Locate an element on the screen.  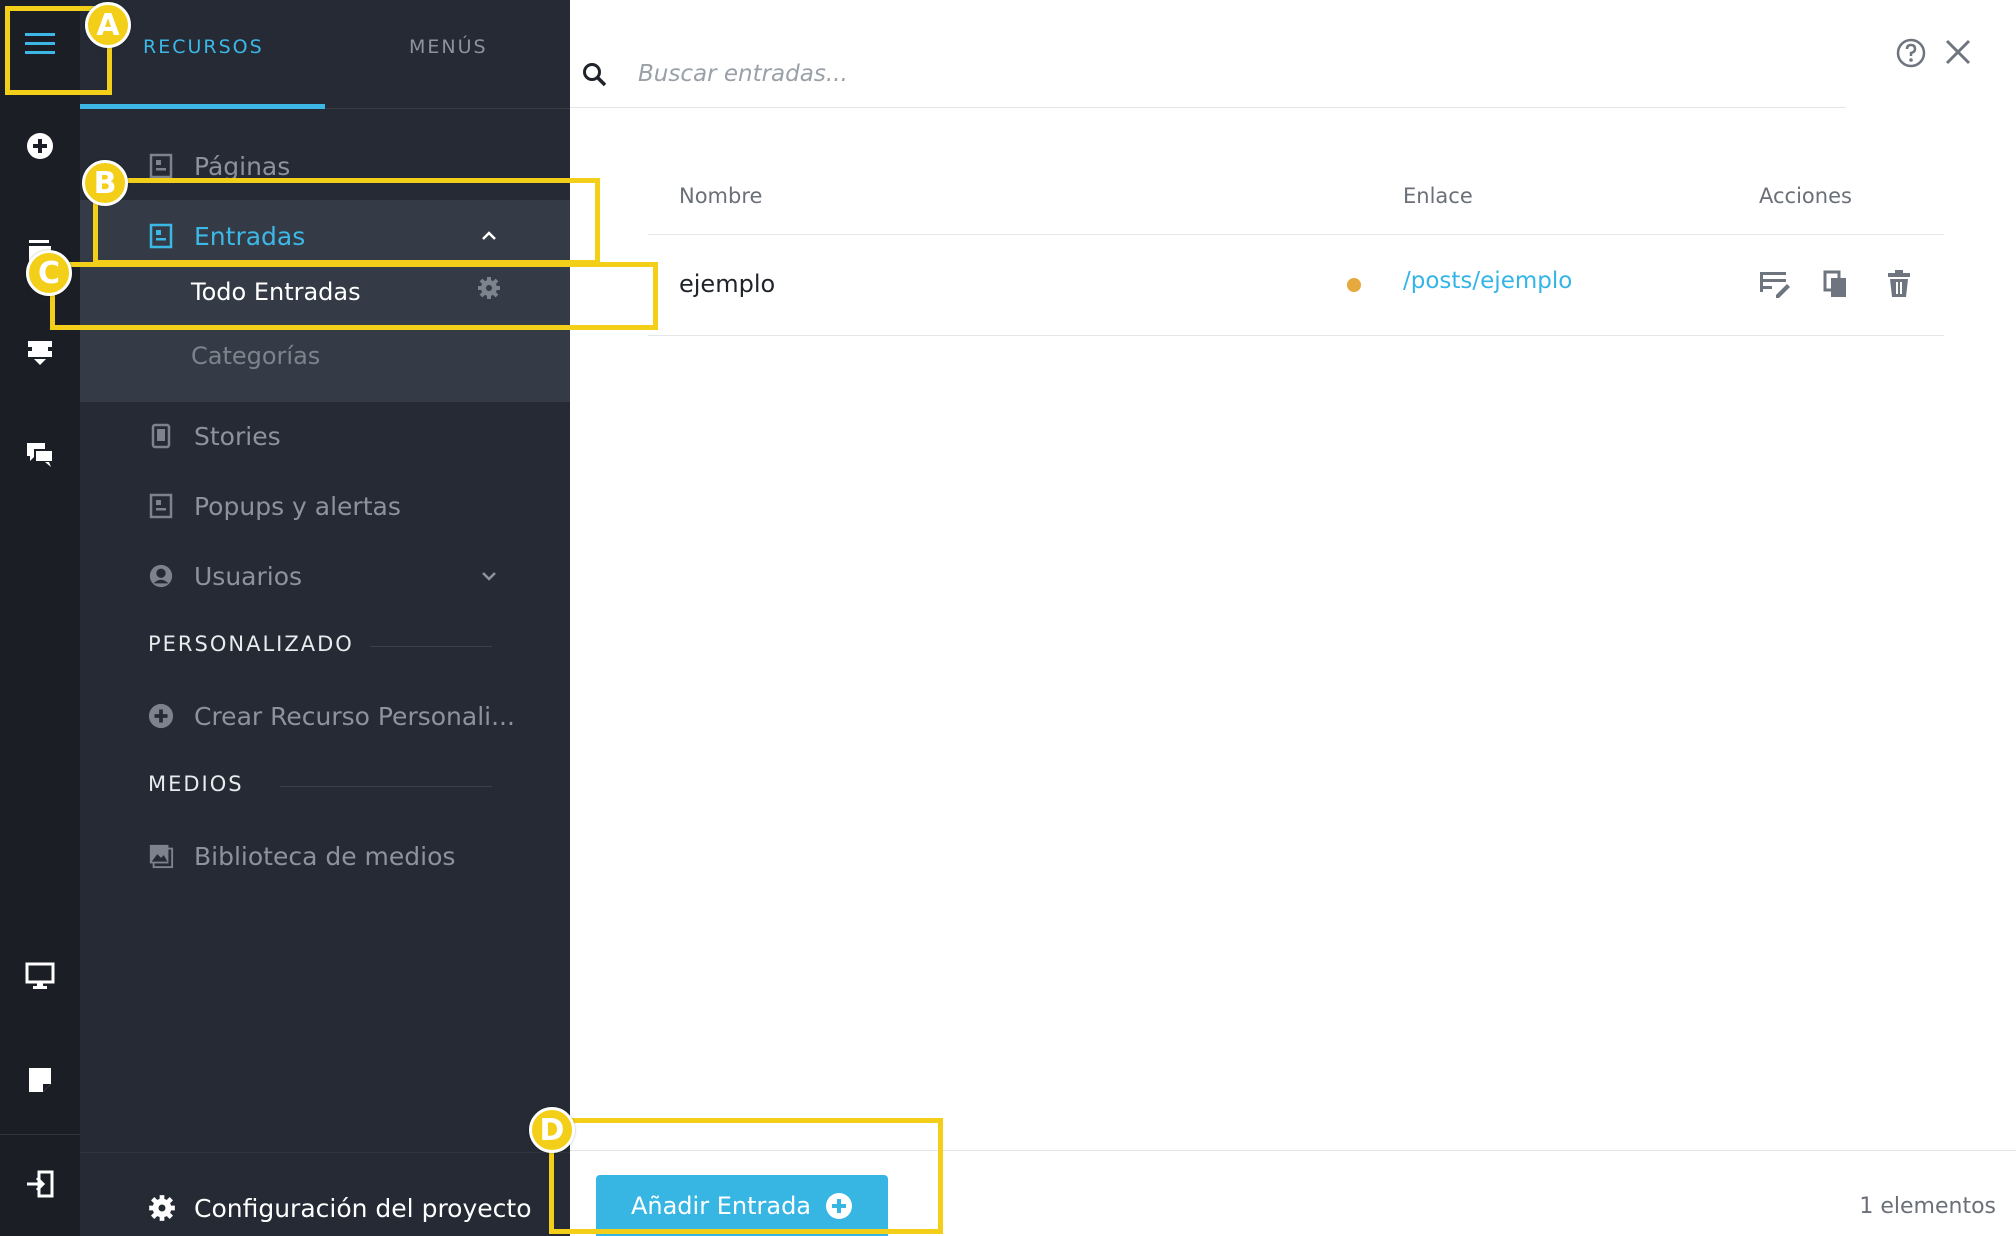
nav-label-popups: Popups y alertas is located at coordinates (297, 506).